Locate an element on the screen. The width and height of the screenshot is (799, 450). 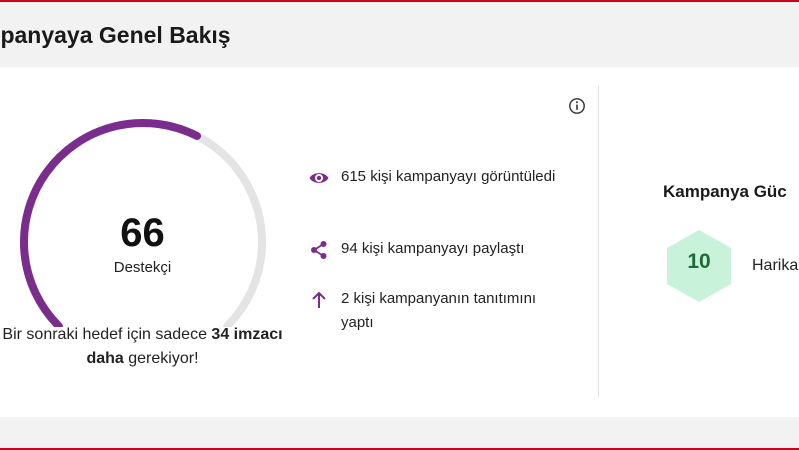
page-title: mpanyaya Genel Bakış is located at coordinates (115, 35).